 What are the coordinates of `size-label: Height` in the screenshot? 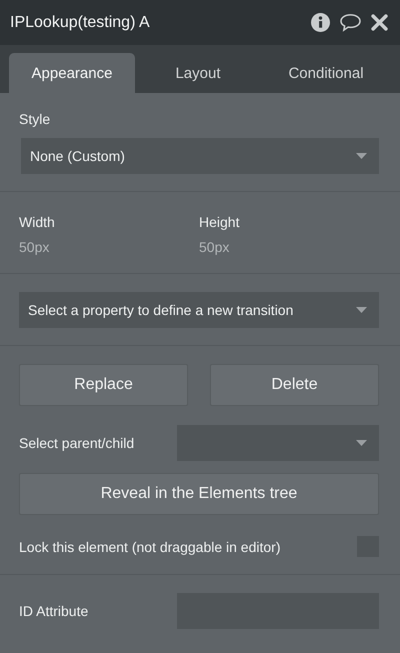 It's located at (219, 222).